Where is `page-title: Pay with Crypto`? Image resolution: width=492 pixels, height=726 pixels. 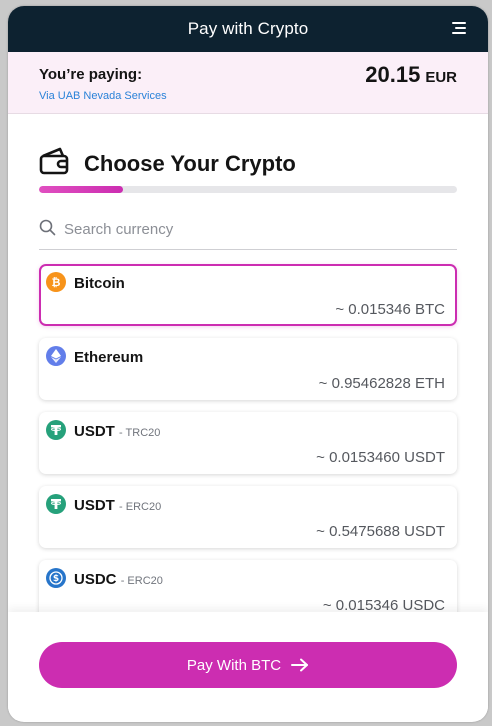
page-title: Pay with Crypto is located at coordinates (248, 28).